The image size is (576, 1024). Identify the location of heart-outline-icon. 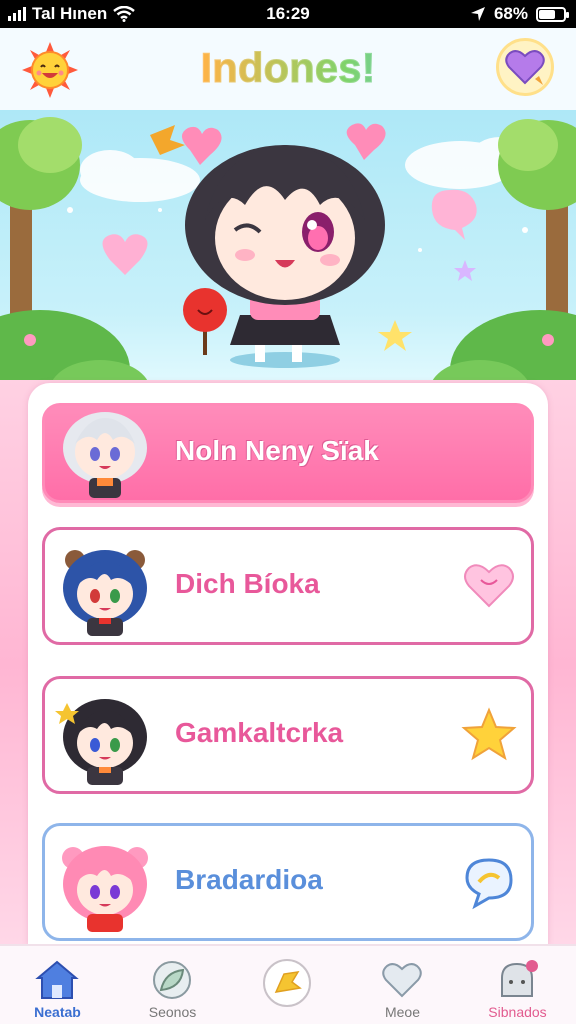
(402, 980).